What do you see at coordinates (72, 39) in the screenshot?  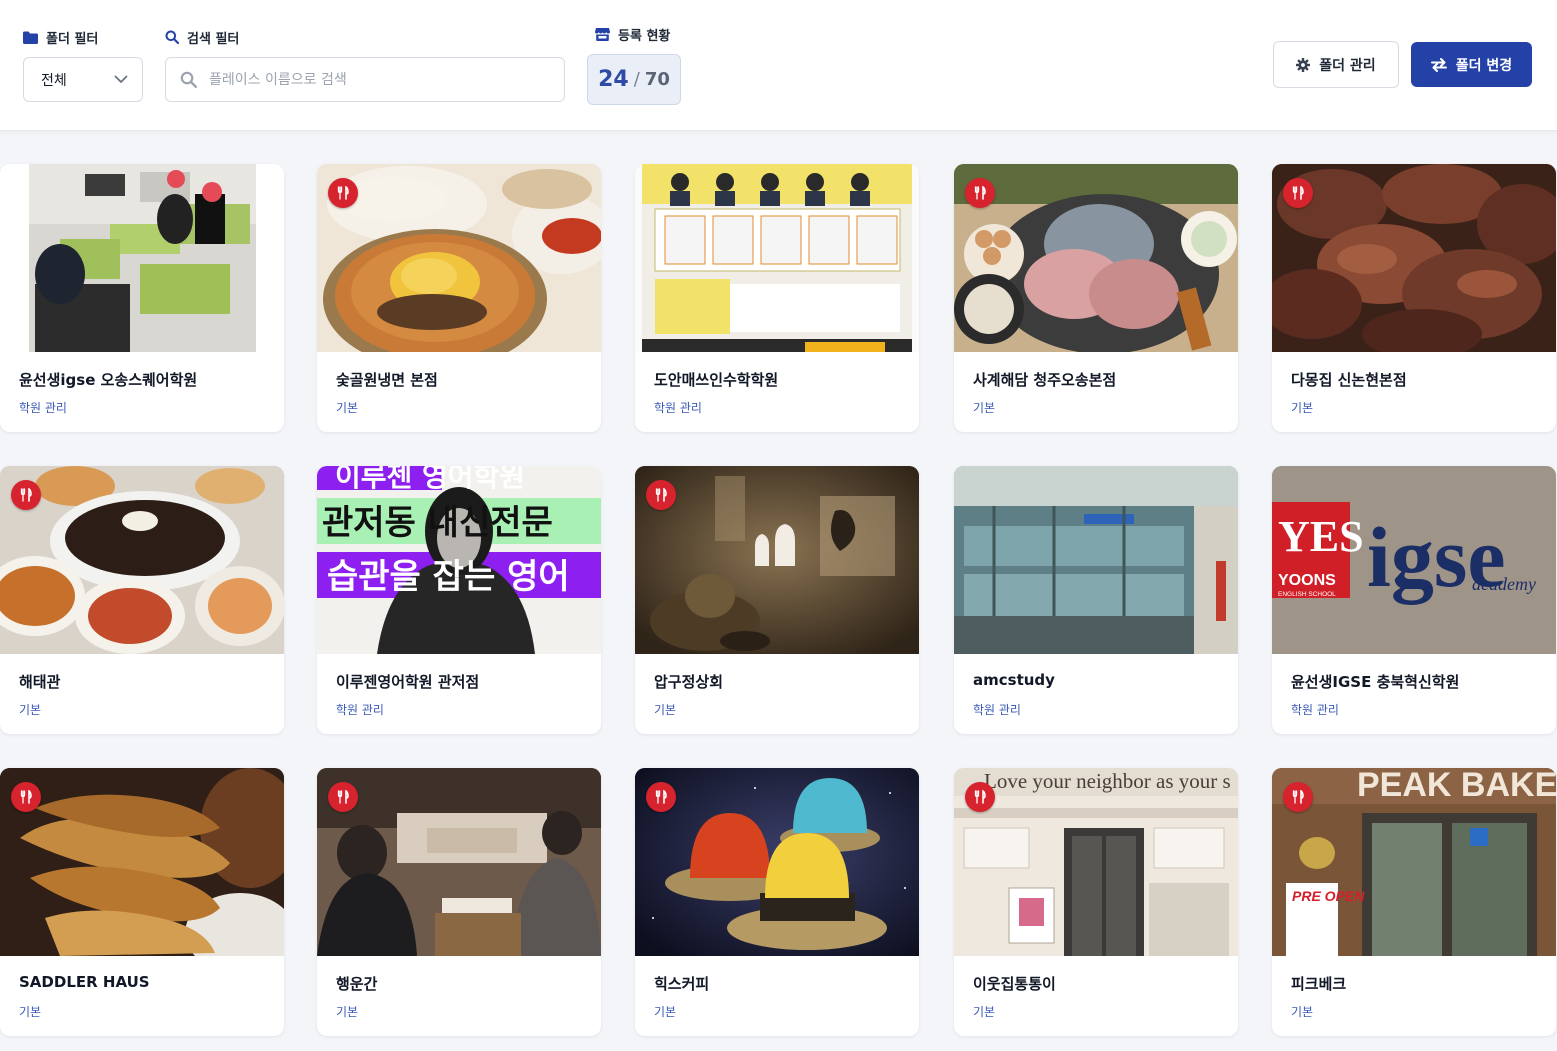 I see `folder-filter-label: 폴더 필터` at bounding box center [72, 39].